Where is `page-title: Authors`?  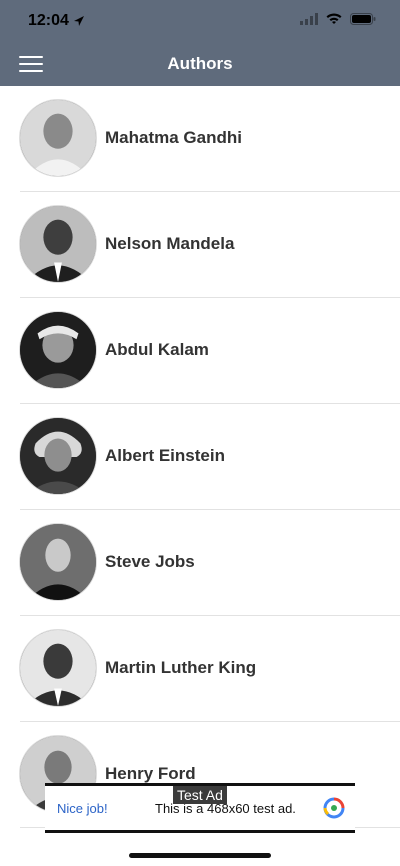 page-title: Authors is located at coordinates (200, 63).